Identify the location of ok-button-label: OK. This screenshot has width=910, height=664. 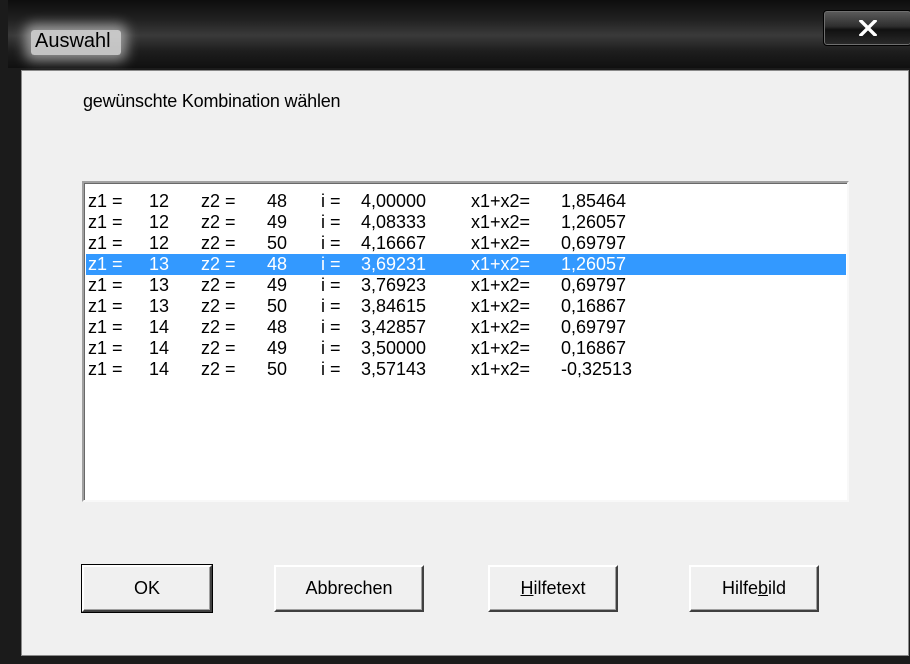
(146, 588).